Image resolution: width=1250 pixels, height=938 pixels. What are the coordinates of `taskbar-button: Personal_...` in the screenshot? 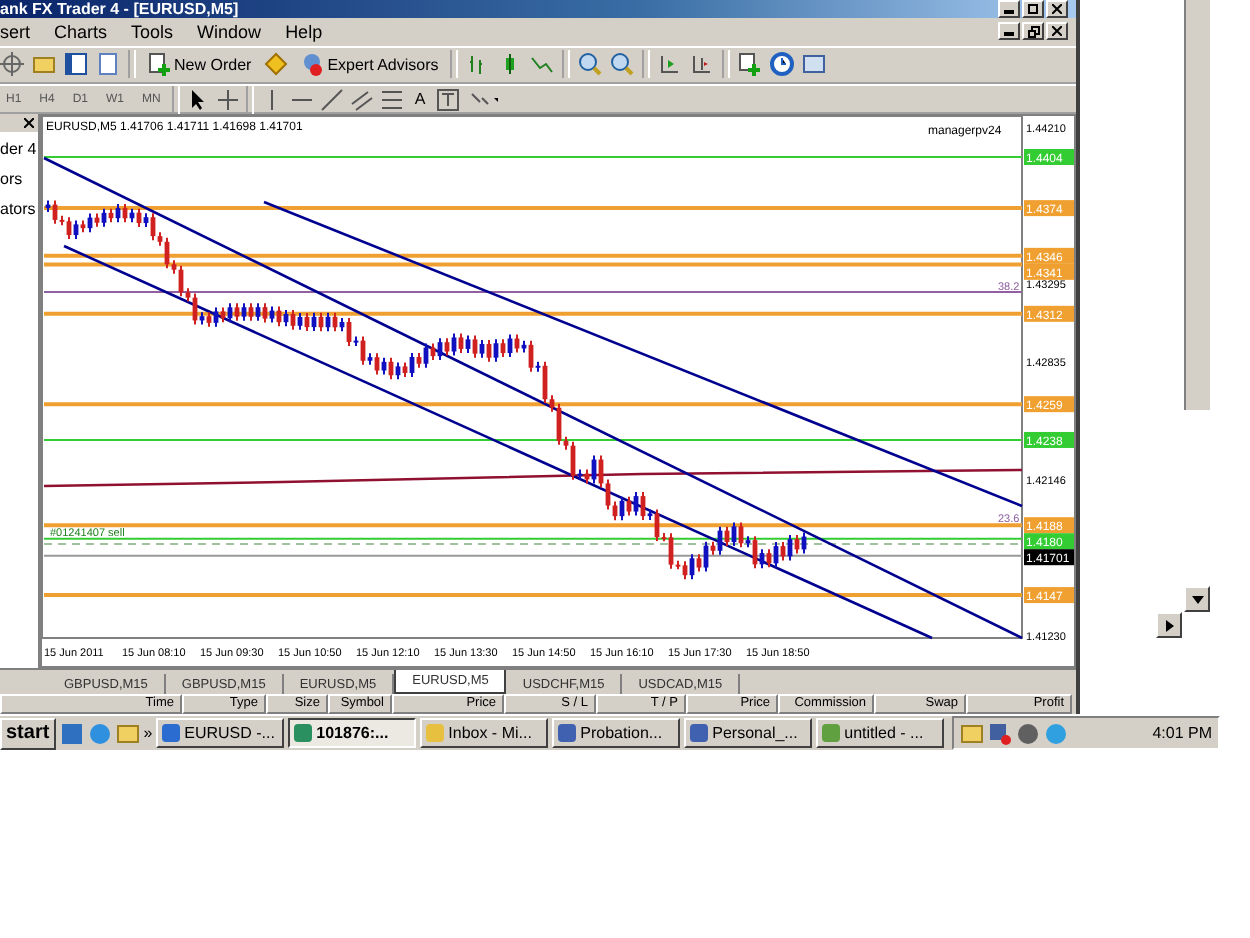 It's located at (748, 733).